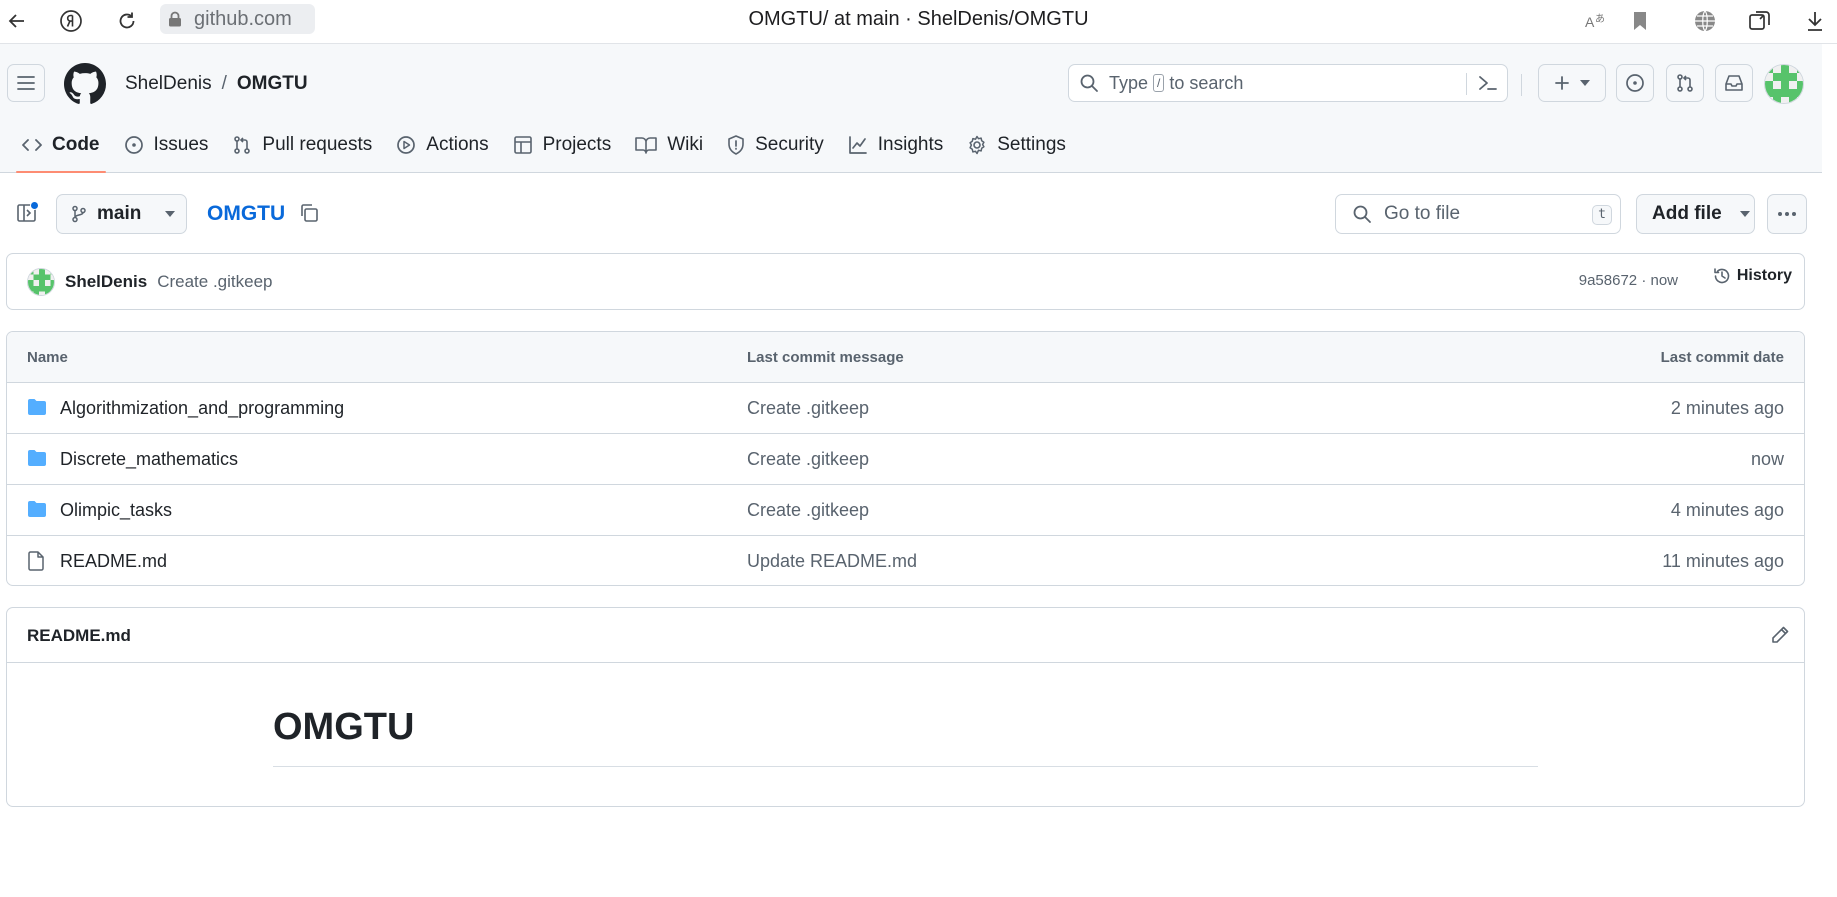  I want to click on tab-label: Insights, so click(910, 144).